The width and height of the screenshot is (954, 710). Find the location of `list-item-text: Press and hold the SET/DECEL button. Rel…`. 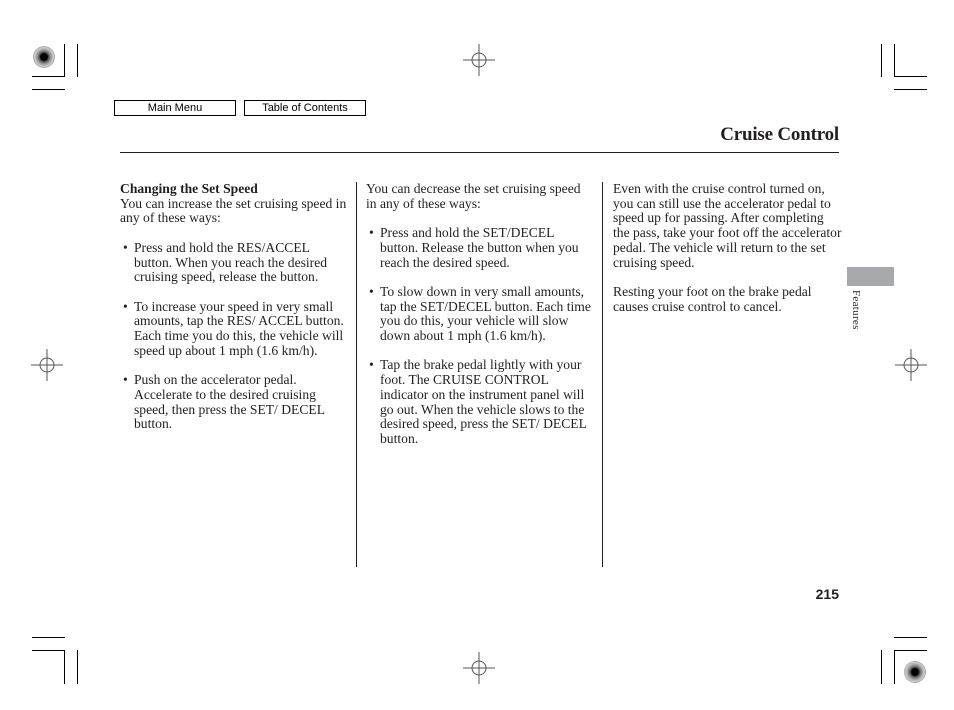

list-item-text: Press and hold the SET/DECEL button. Rel… is located at coordinates (479, 247).